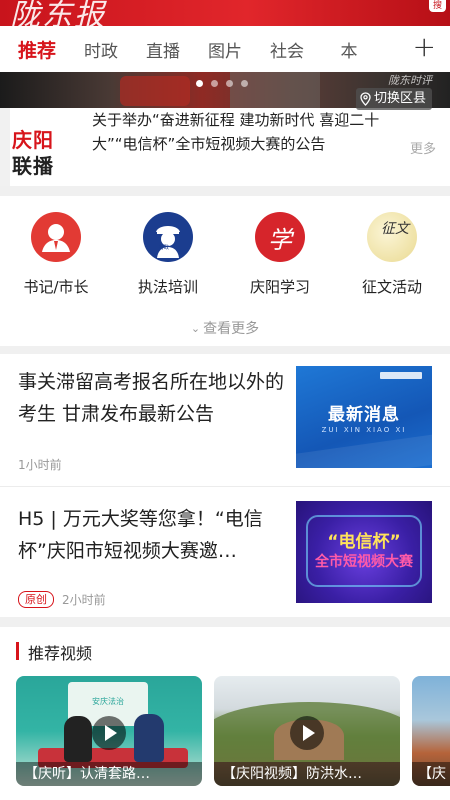 Image resolution: width=450 pixels, height=800 pixels. I want to click on thumb-subtitle: 全市短视频大赛, so click(364, 562).